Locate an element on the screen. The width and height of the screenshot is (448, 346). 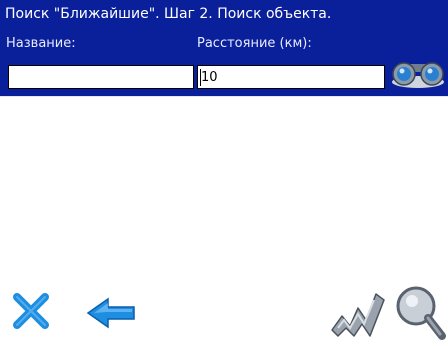
map-search-button is located at coordinates (421, 313).